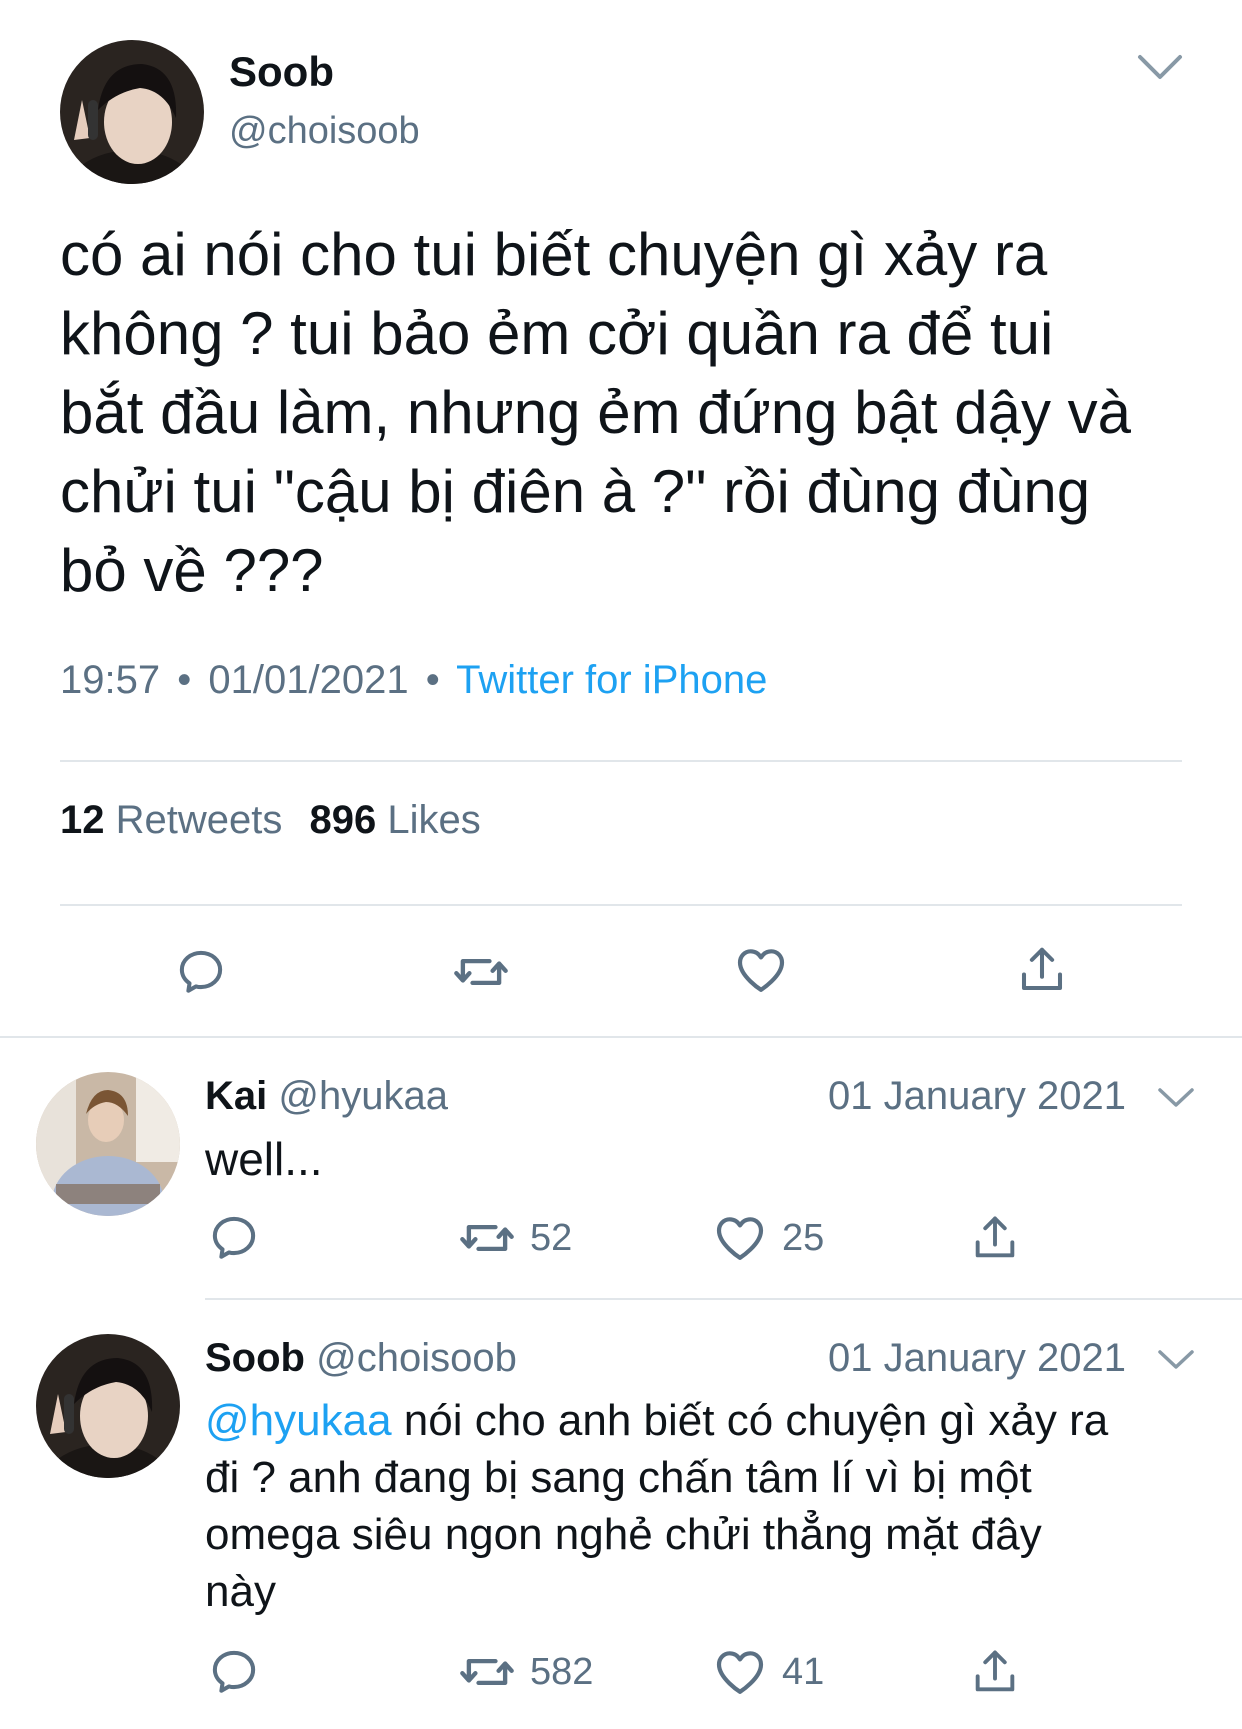  What do you see at coordinates (551, 1237) in the screenshot?
I see `retweet-count: 52` at bounding box center [551, 1237].